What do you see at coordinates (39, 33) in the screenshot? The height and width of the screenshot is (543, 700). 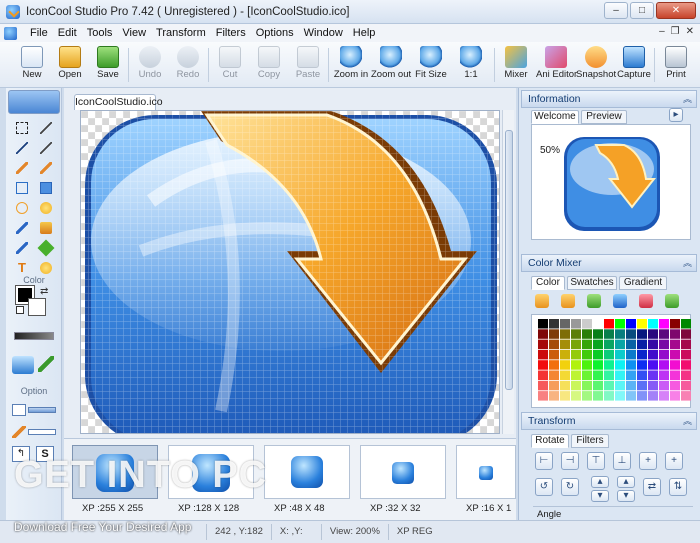 I see `menu-file: File` at bounding box center [39, 33].